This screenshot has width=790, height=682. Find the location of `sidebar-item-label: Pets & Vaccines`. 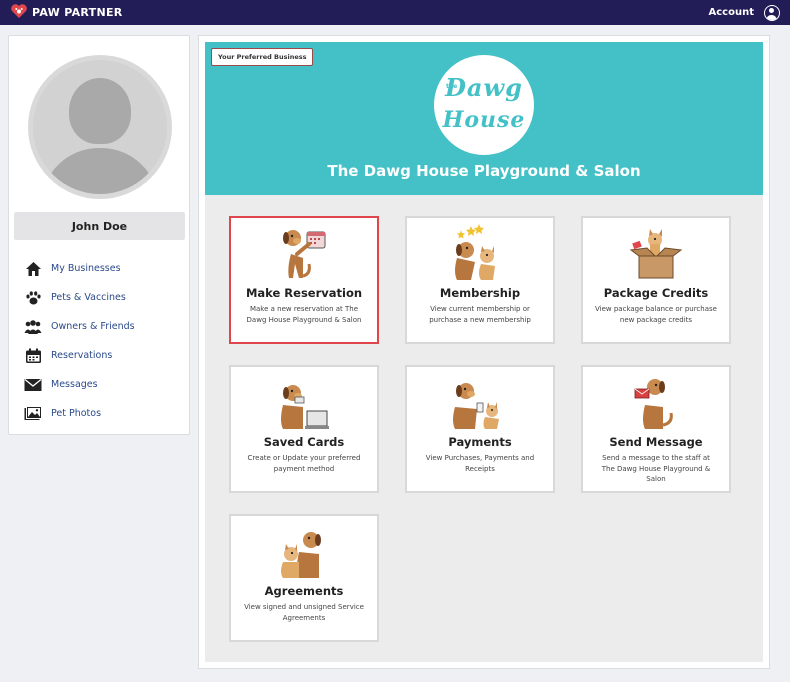

sidebar-item-label: Pets & Vaccines is located at coordinates (88, 297).